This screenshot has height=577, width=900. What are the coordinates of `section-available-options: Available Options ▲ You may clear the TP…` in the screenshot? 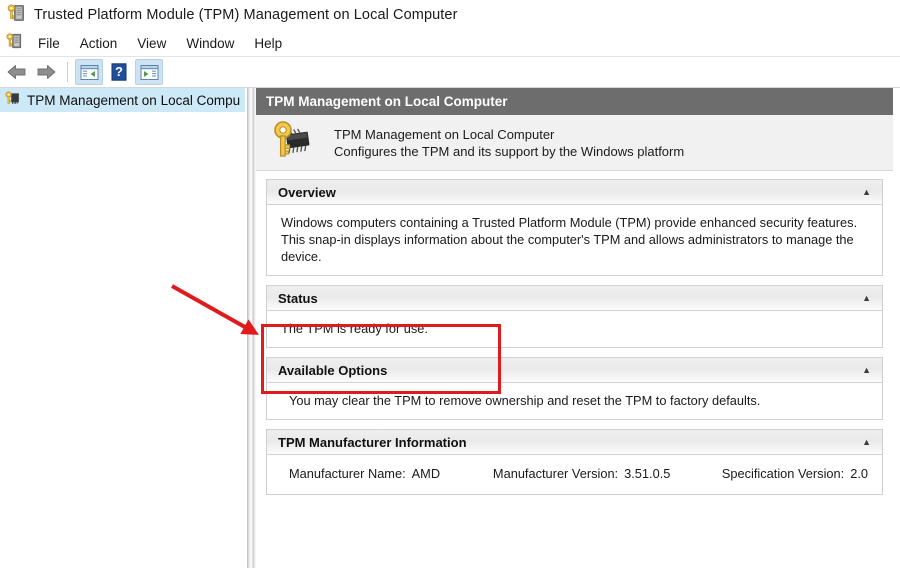 It's located at (574, 388).